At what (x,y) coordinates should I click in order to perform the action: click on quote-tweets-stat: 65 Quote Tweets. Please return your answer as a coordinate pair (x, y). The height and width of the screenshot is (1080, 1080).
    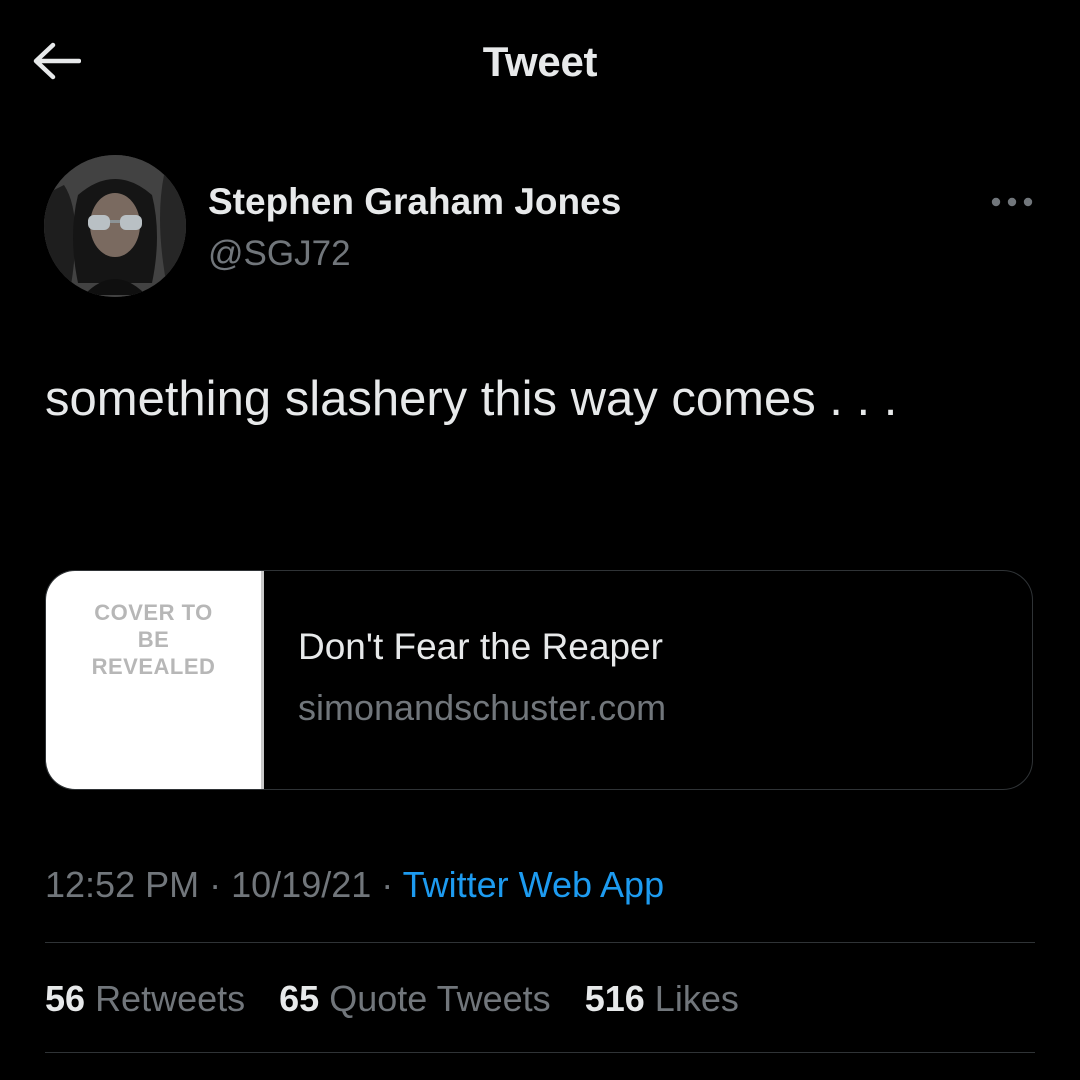
    Looking at the image, I should click on (415, 999).